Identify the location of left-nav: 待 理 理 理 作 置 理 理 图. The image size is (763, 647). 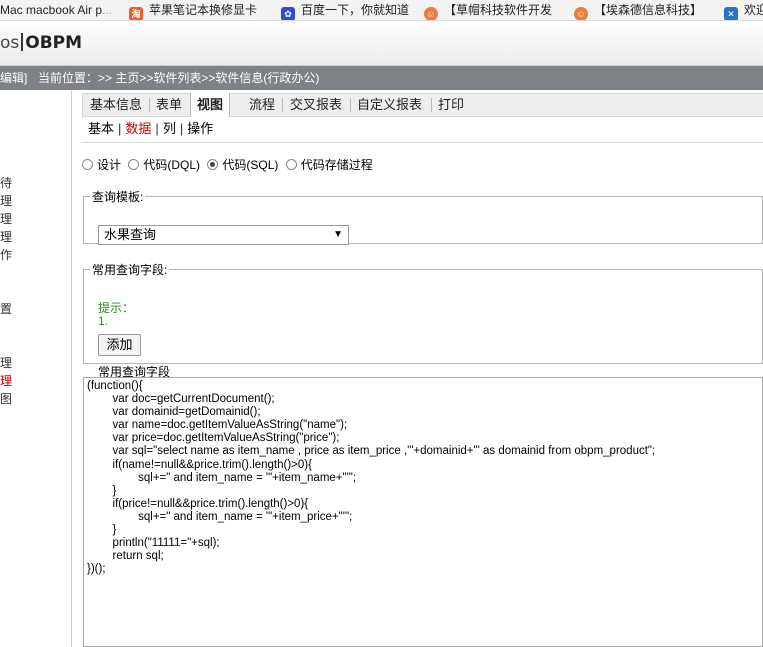
(36, 368).